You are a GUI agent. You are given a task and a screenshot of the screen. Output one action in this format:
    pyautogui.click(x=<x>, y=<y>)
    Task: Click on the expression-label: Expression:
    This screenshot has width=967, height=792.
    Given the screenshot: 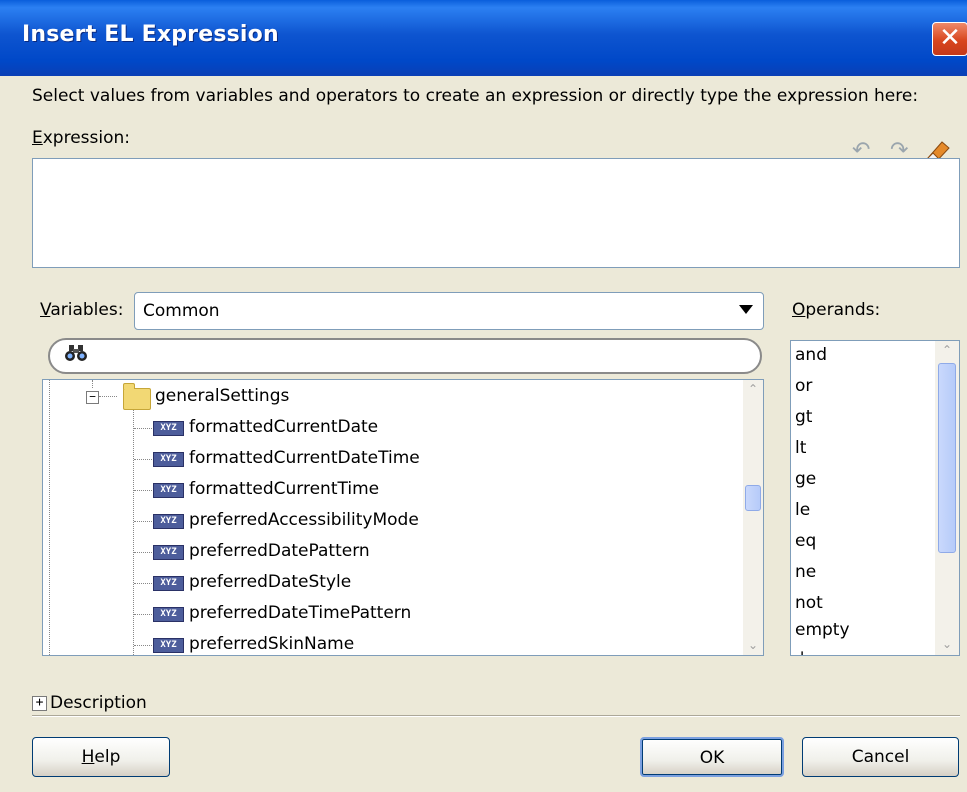 What is the action you would take?
    pyautogui.click(x=81, y=138)
    